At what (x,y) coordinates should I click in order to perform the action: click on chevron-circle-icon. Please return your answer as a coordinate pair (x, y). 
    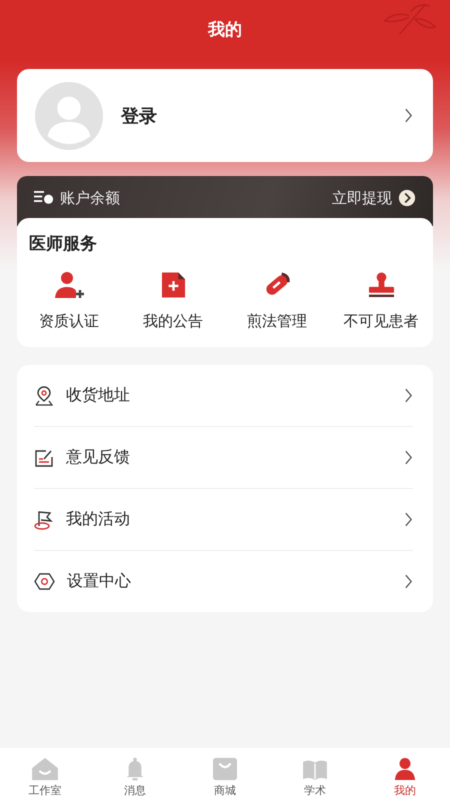
    Looking at the image, I should click on (407, 198).